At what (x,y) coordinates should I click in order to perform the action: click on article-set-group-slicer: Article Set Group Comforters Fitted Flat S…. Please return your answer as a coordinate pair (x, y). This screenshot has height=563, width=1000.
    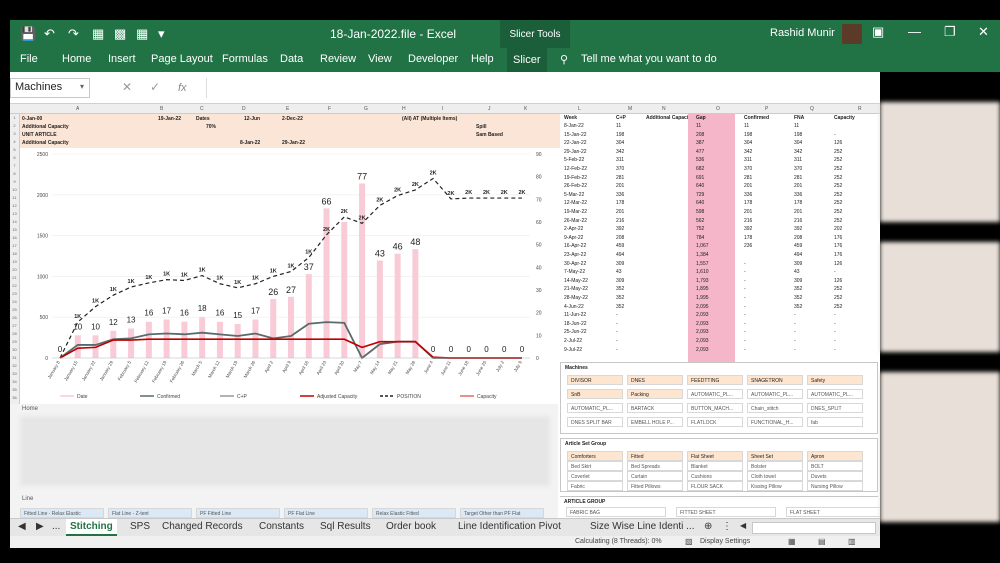
    Looking at the image, I should click on (719, 465).